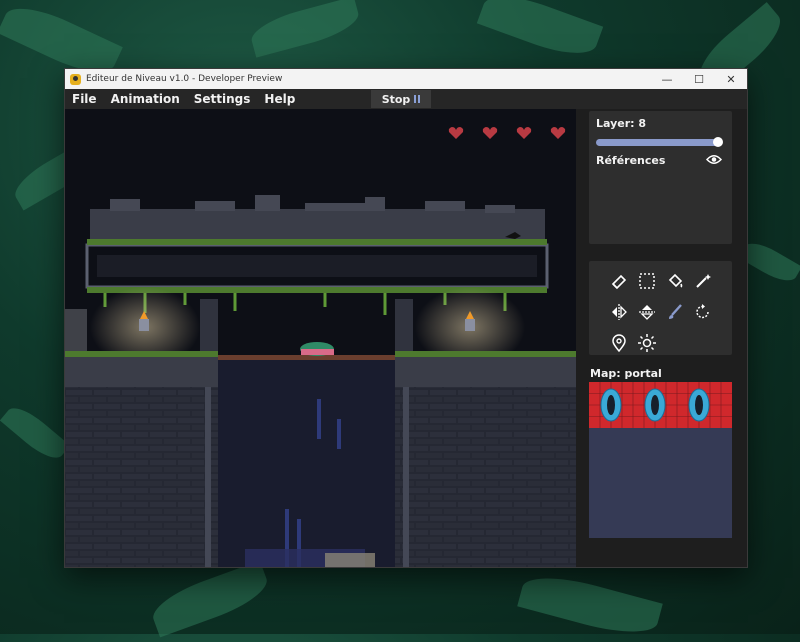  I want to click on maximize-button: ☐, so click(699, 79).